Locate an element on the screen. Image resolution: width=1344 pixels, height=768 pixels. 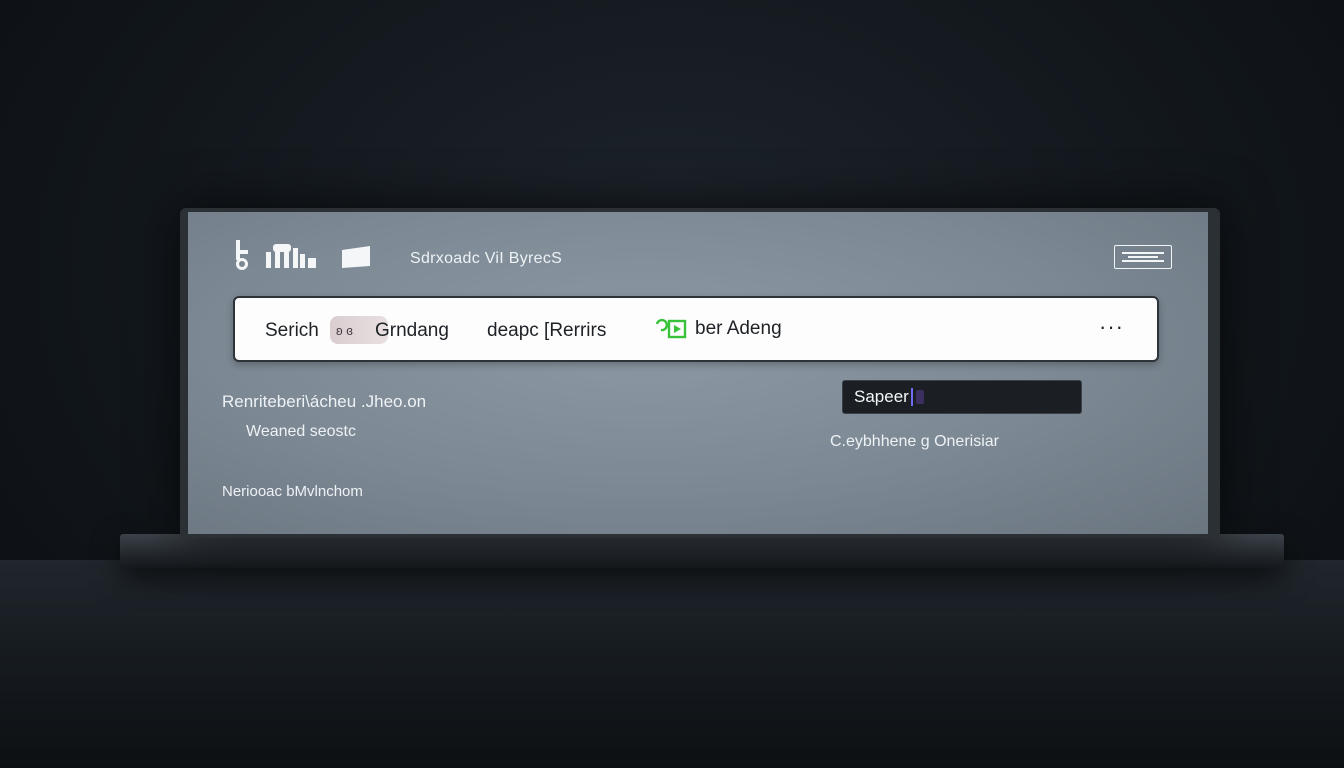
result-title: Renriteberi\ácheu .Jheo.on is located at coordinates (324, 402).